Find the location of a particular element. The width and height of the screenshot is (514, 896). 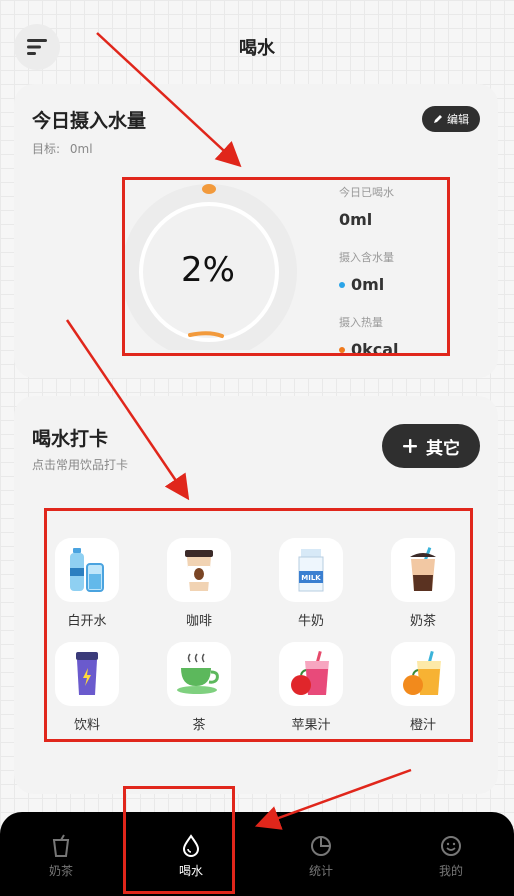

smiley-face-icon is located at coordinates (451, 846).